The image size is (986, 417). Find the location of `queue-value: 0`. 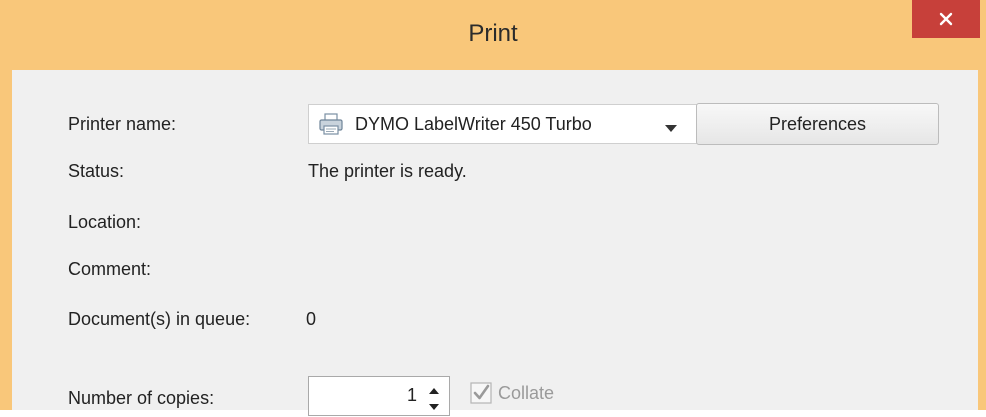

queue-value: 0 is located at coordinates (311, 319).